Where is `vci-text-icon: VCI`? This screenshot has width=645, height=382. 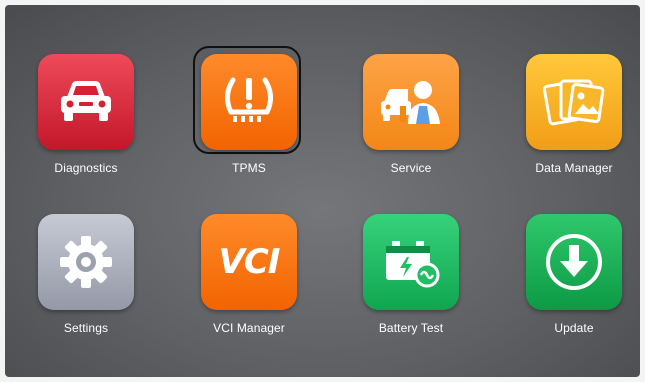
vci-text-icon: VCI is located at coordinates (249, 262).